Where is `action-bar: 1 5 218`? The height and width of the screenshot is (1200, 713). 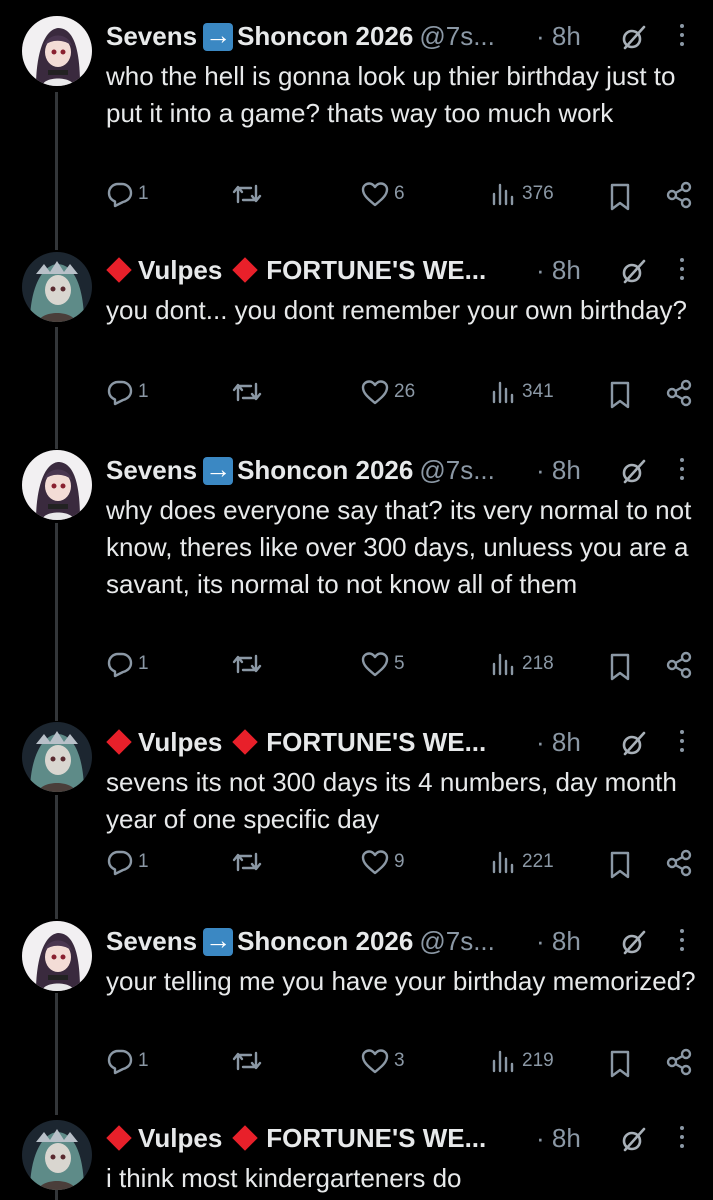
action-bar: 1 5 218 is located at coordinates (356, 665).